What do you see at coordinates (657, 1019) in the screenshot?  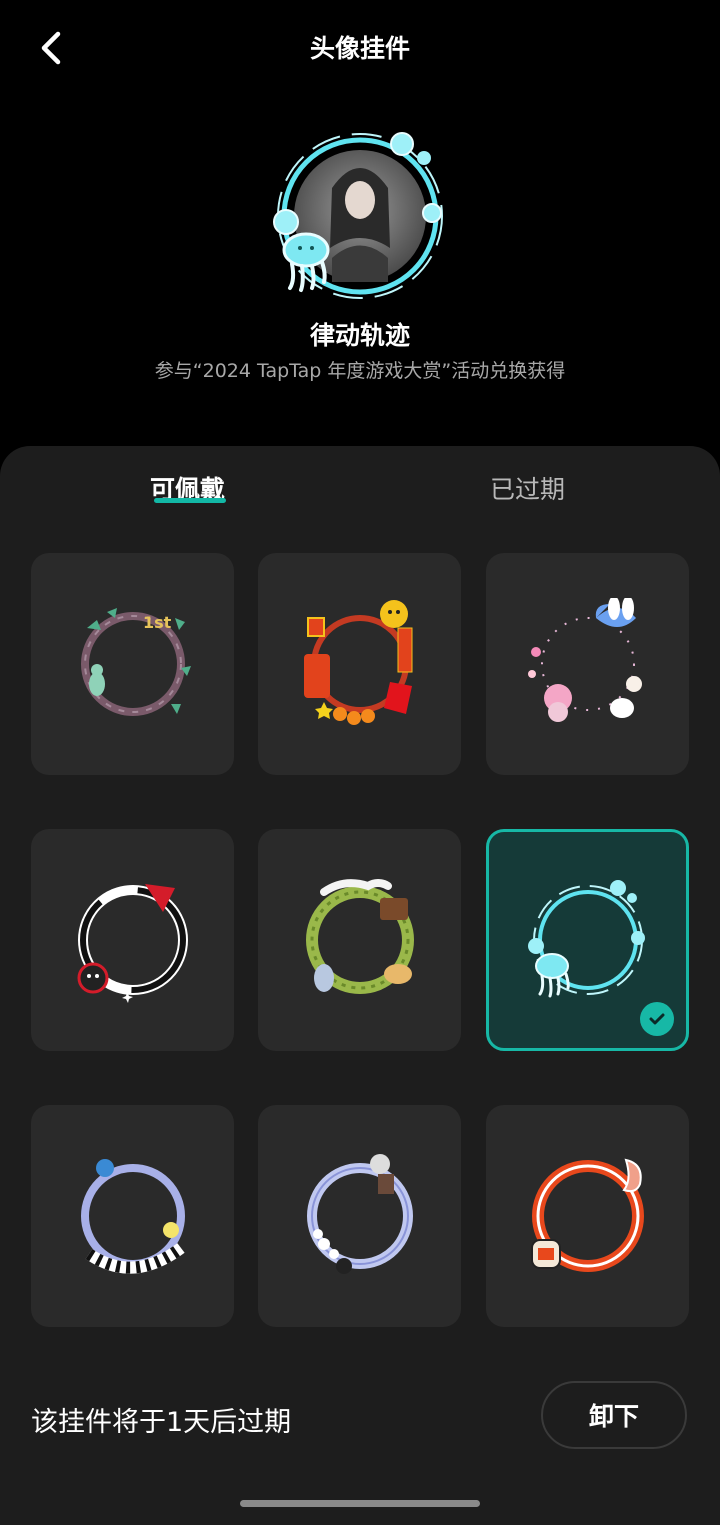 I see `selected-check-icon` at bounding box center [657, 1019].